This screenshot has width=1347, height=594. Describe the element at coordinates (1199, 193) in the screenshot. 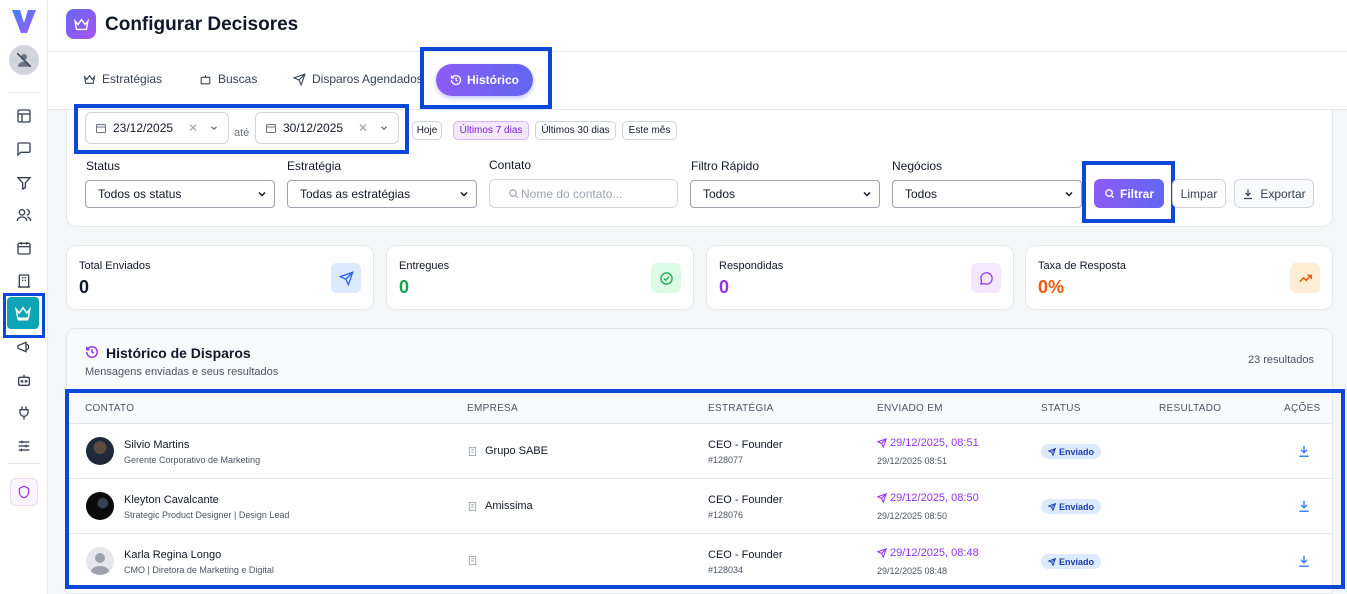

I see `limpar-button: Limpar` at that location.